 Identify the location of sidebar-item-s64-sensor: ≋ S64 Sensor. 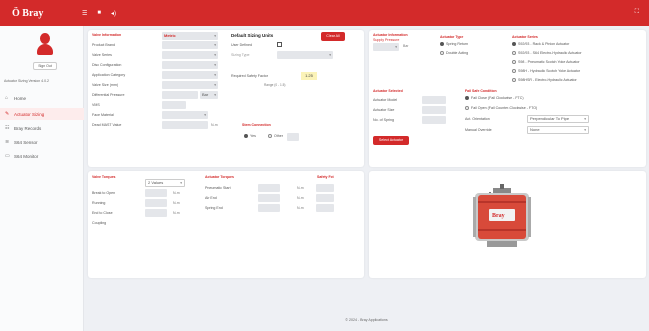
(42, 142).